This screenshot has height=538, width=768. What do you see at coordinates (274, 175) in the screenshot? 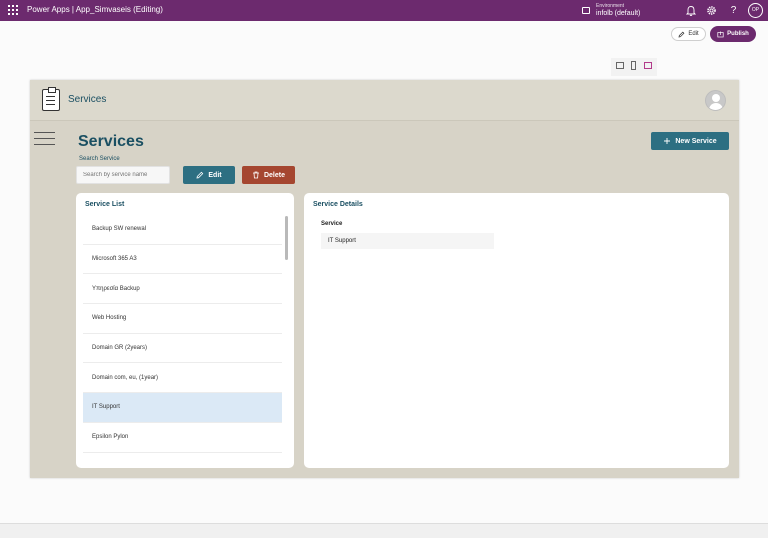
I see `delete-service-label: Delete` at bounding box center [274, 175].